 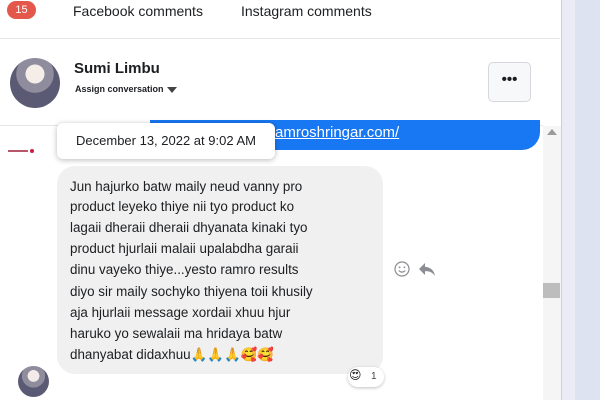 What do you see at coordinates (172, 90) in the screenshot?
I see `caret-down-icon` at bounding box center [172, 90].